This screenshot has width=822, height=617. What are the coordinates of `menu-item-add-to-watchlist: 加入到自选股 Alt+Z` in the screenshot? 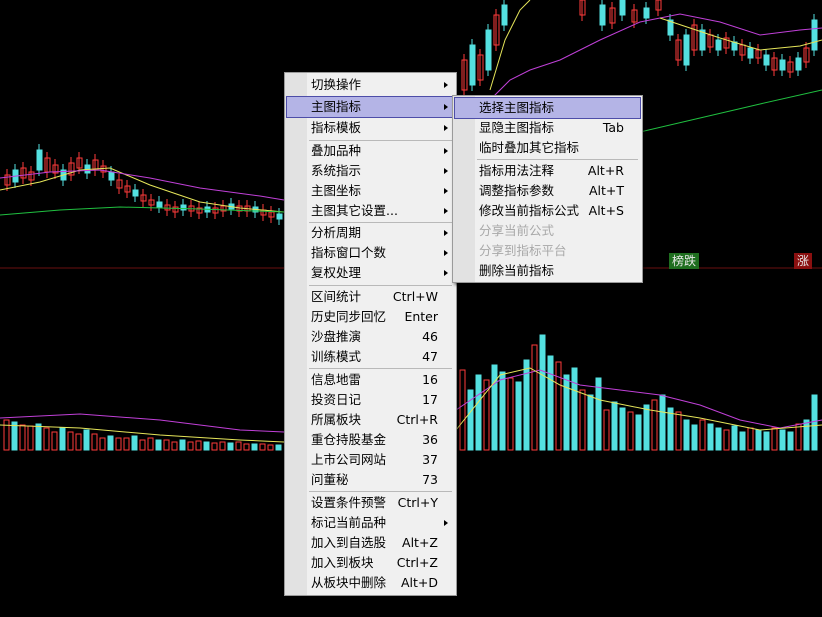 It's located at (370, 543).